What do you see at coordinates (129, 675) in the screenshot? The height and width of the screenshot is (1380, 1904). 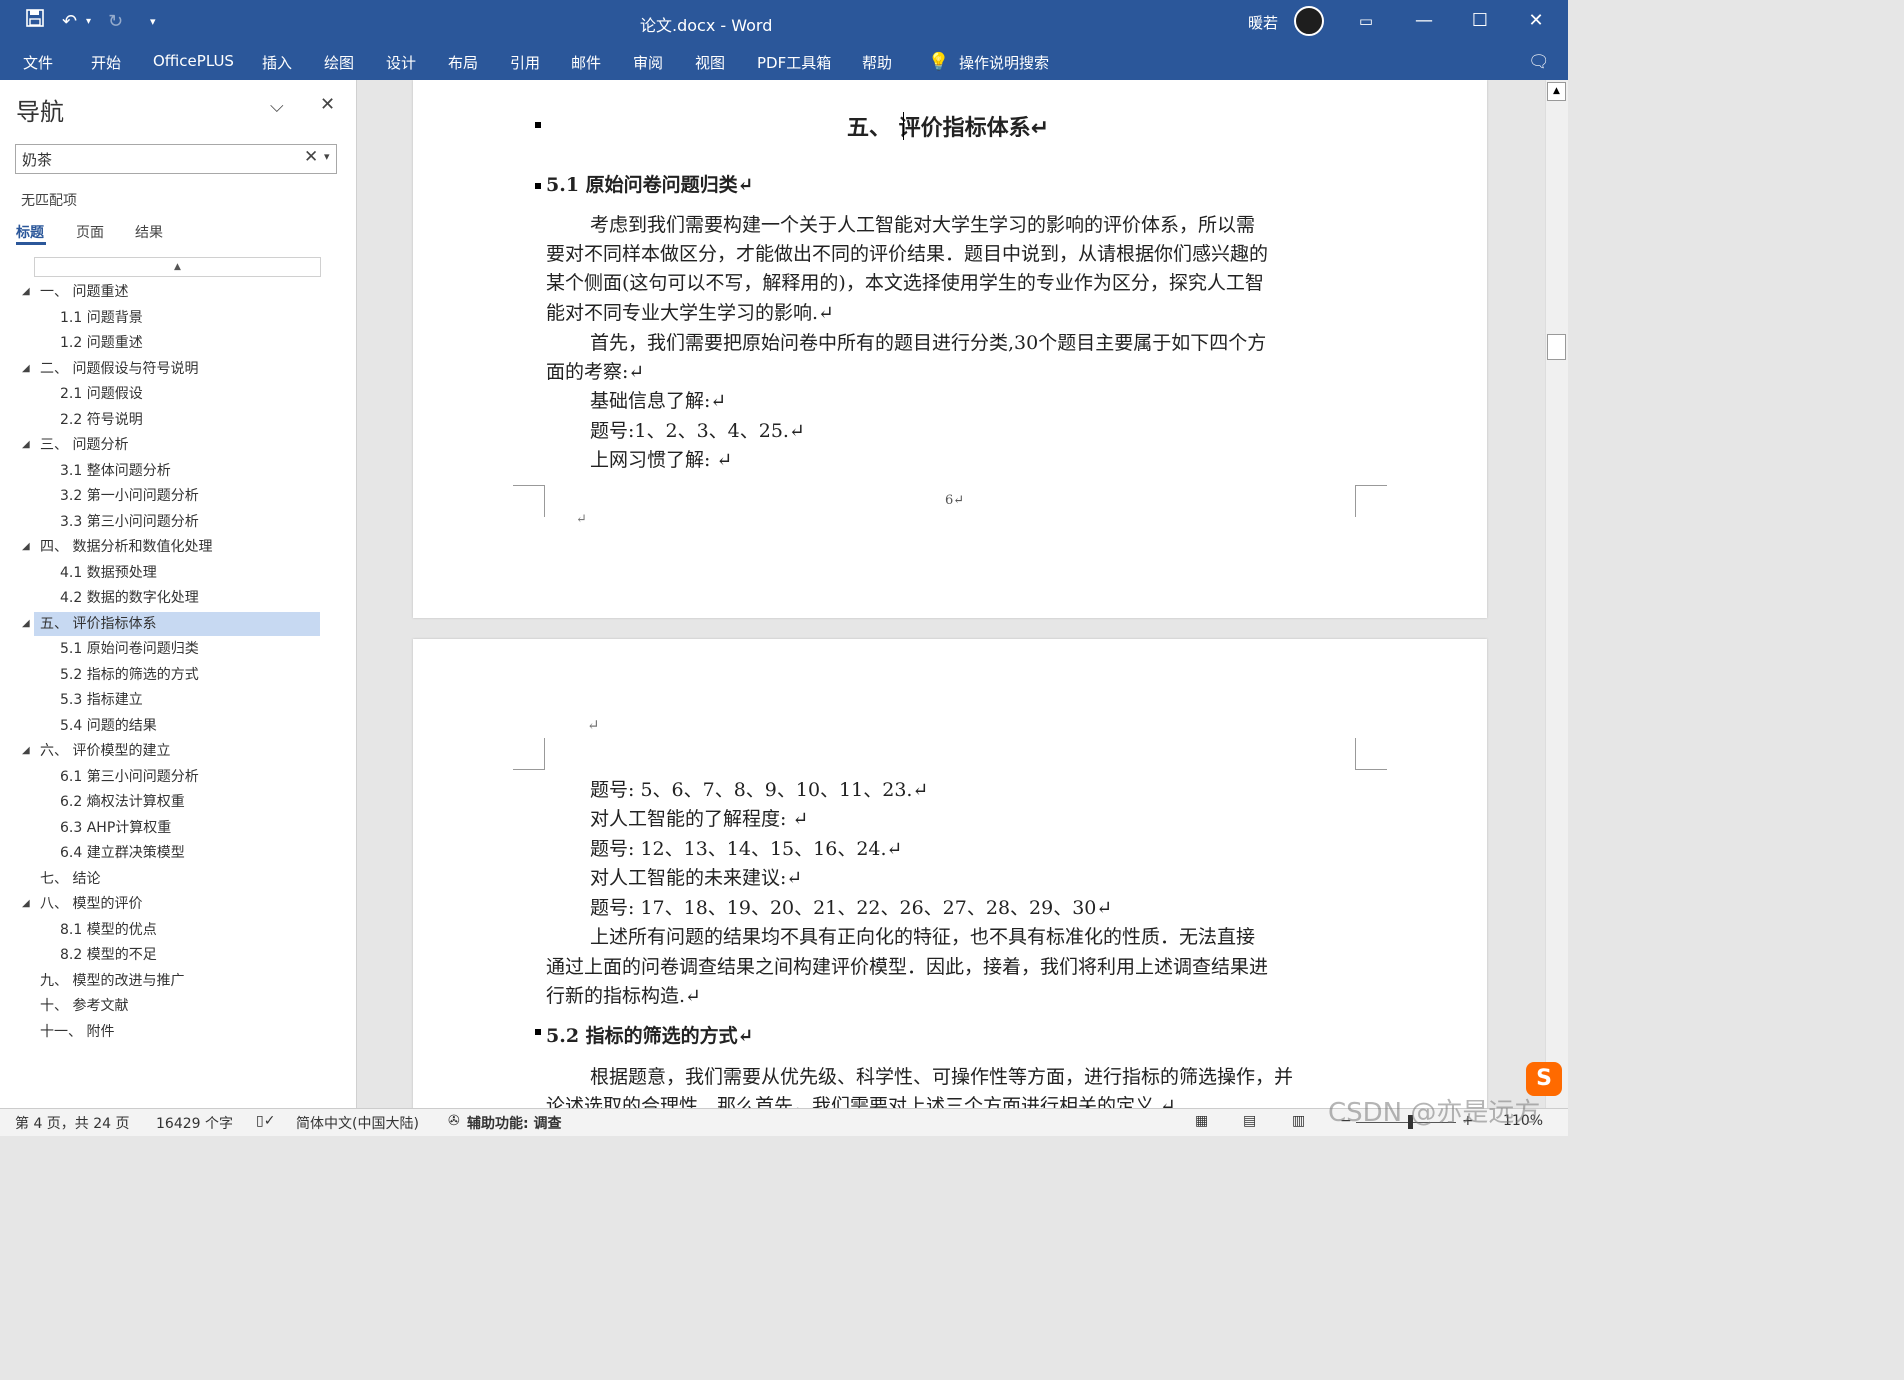 I see `nav-heading-item: 5.2 指标的筛选的方式` at bounding box center [129, 675].